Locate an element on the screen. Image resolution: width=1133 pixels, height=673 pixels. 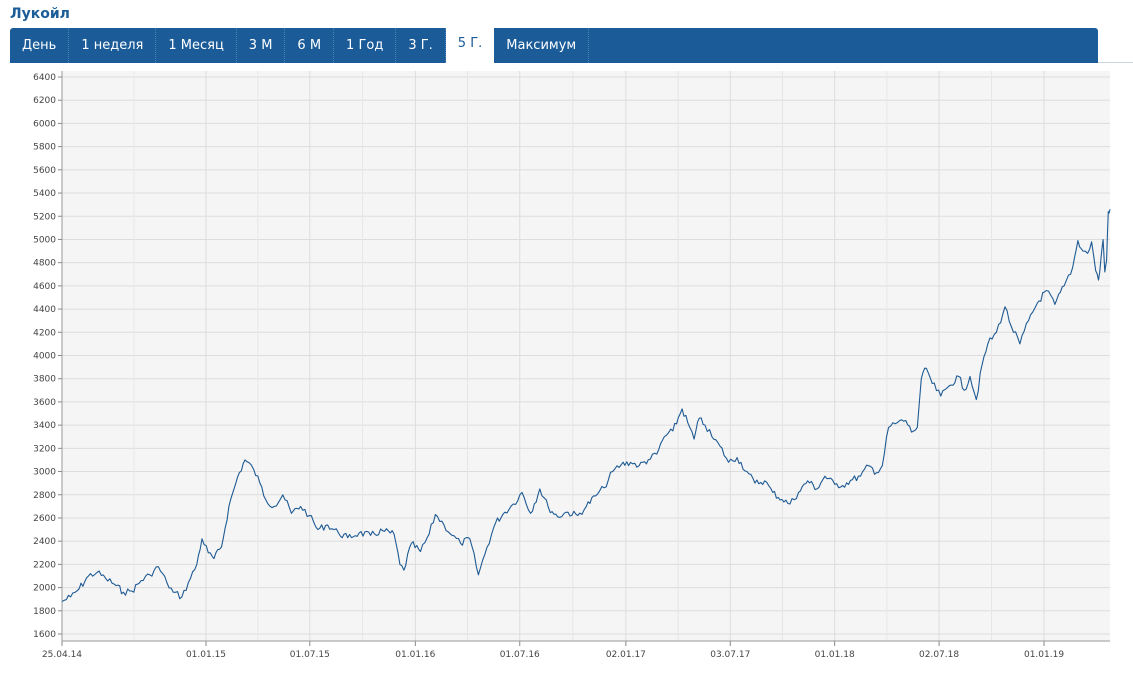
x-tick-label: 01.01.18 is located at coordinates (835, 655).